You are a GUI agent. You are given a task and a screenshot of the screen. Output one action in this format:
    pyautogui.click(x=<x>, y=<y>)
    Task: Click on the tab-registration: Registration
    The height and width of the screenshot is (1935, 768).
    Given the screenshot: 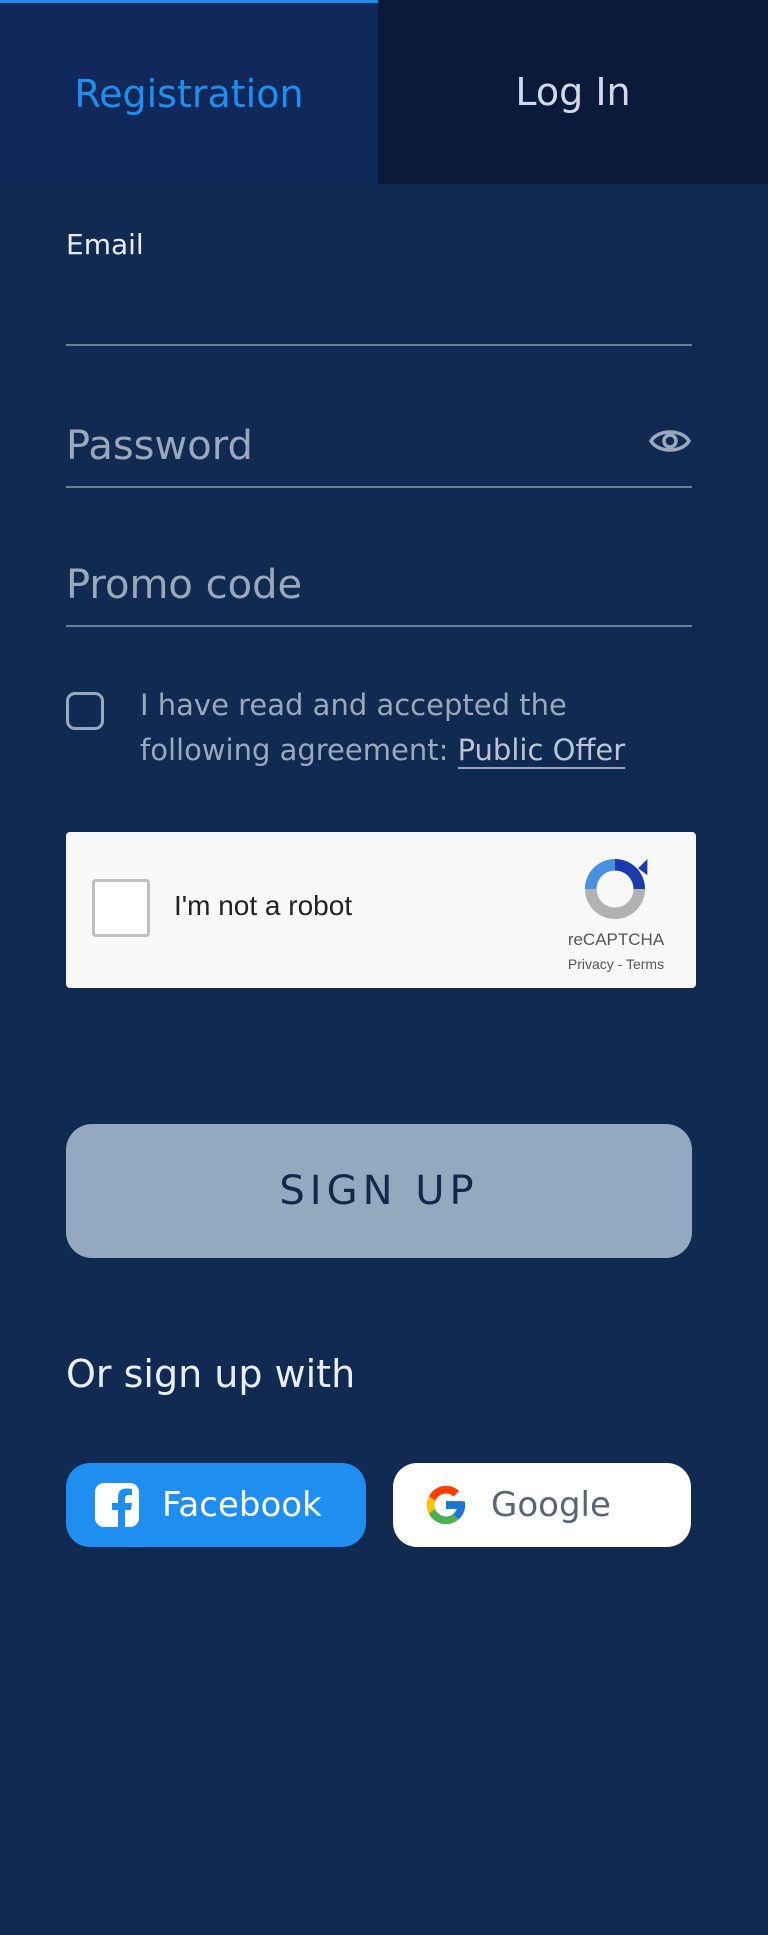 What is the action you would take?
    pyautogui.click(x=189, y=92)
    